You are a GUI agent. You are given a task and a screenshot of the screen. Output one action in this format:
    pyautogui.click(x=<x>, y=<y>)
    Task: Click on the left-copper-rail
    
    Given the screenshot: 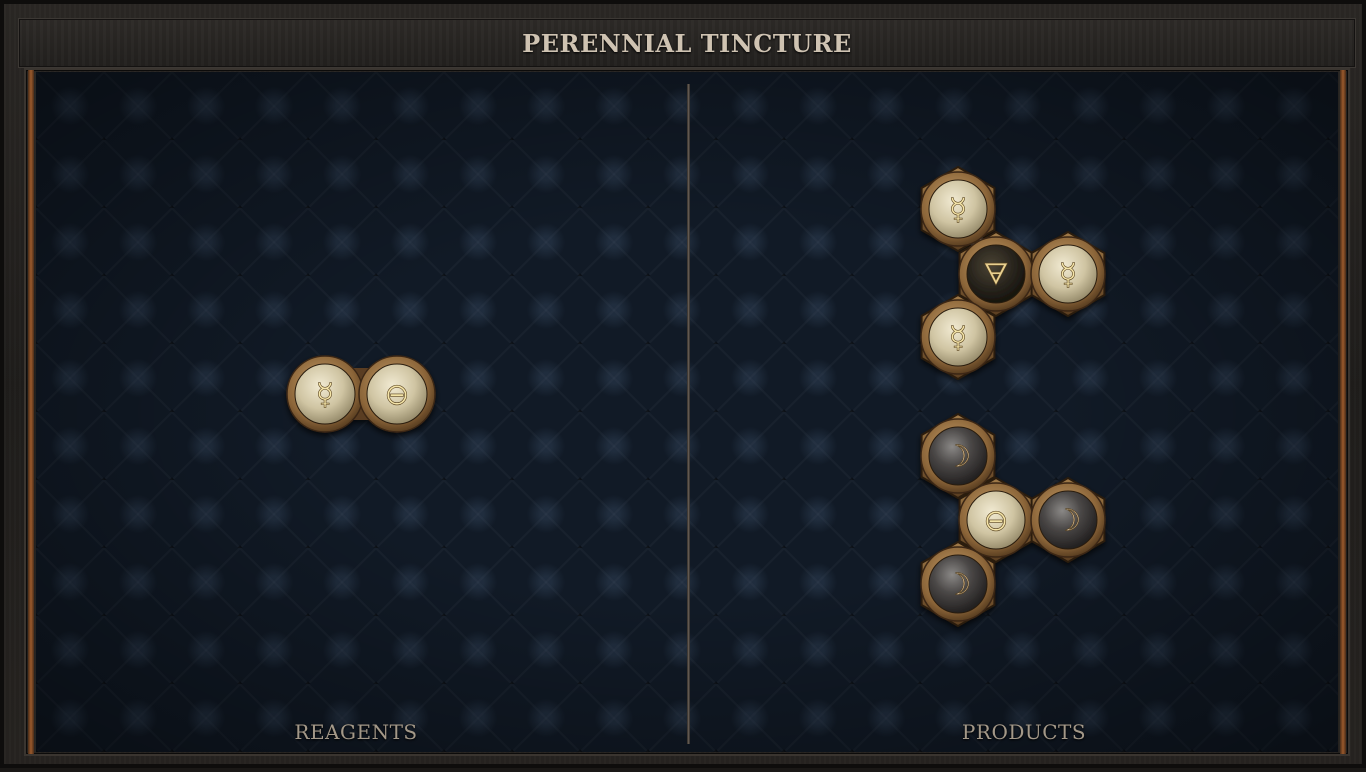 What is the action you would take?
    pyautogui.click(x=31, y=412)
    